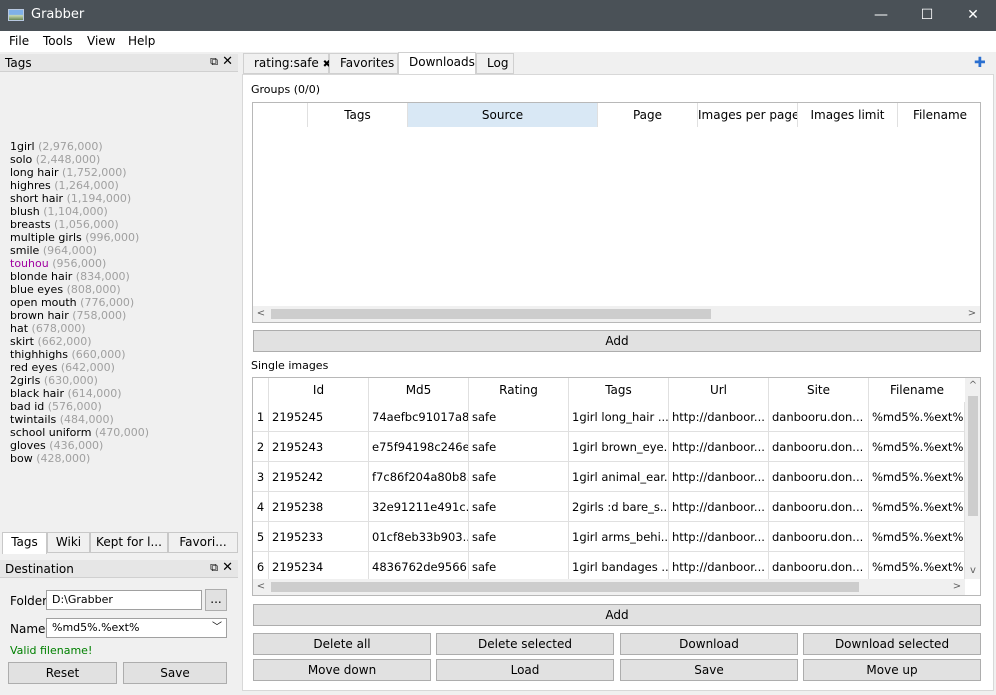 This screenshot has height=695, width=996. I want to click on table-cell: 2195243, so click(319, 447).